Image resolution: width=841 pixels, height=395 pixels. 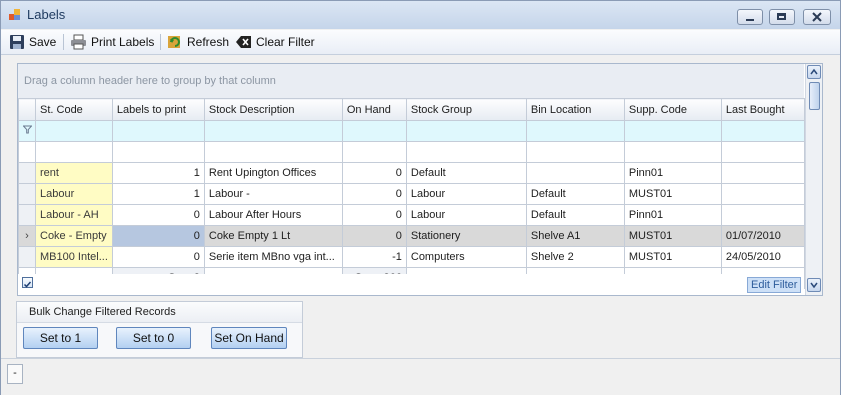 I want to click on chevron-up-icon, so click(x=814, y=71).